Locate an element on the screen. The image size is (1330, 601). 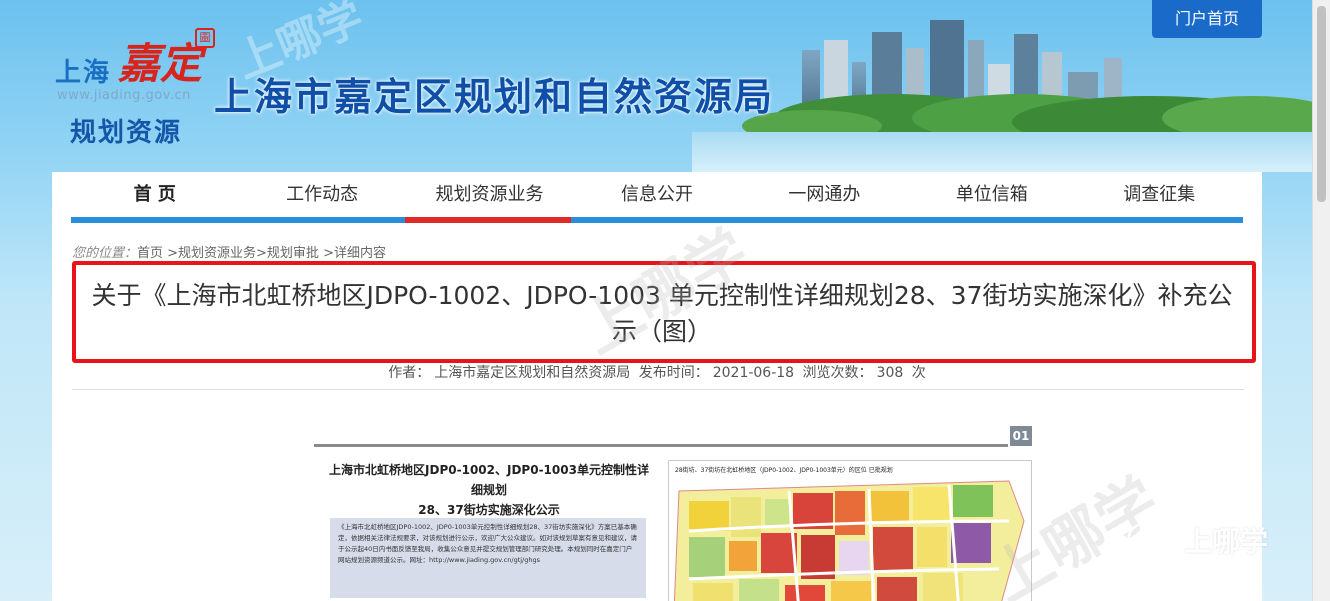
page-scrollbar is located at coordinates (1321, 300).